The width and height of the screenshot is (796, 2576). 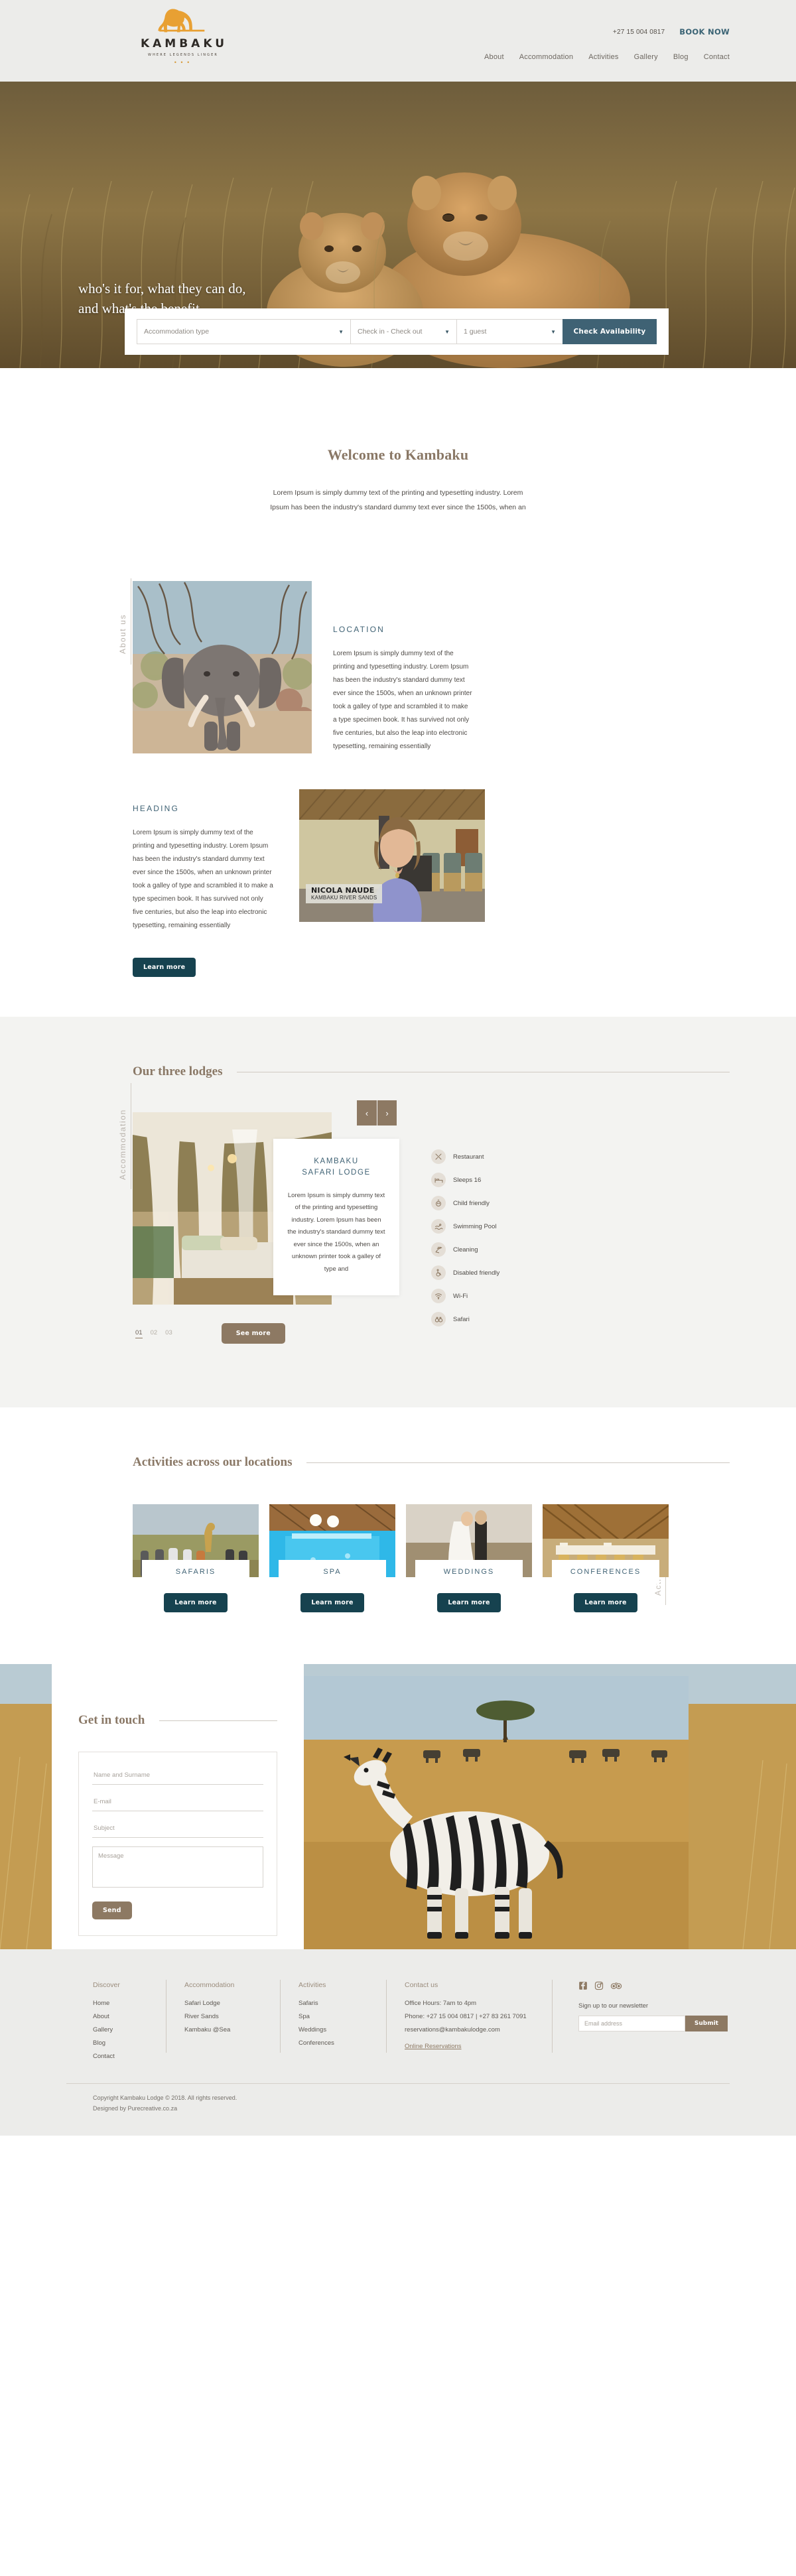 I want to click on video-caption: NICOLA NAUDE KAMBAKU RIVER SANDS, so click(x=344, y=894).